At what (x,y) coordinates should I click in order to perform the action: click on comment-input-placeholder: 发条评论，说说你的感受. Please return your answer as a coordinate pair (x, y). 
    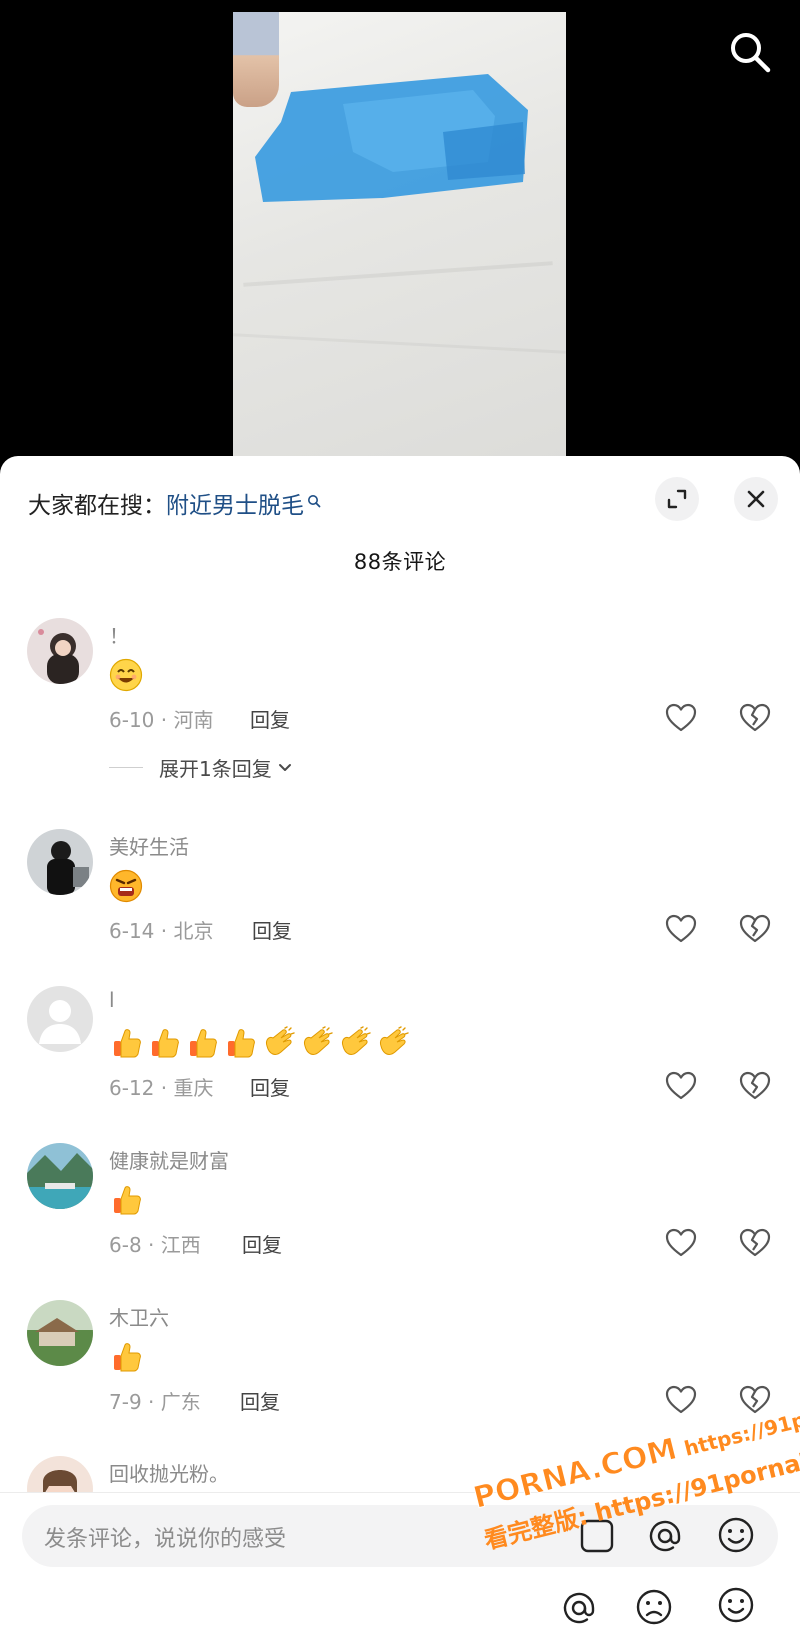
    Looking at the image, I should click on (165, 1539).